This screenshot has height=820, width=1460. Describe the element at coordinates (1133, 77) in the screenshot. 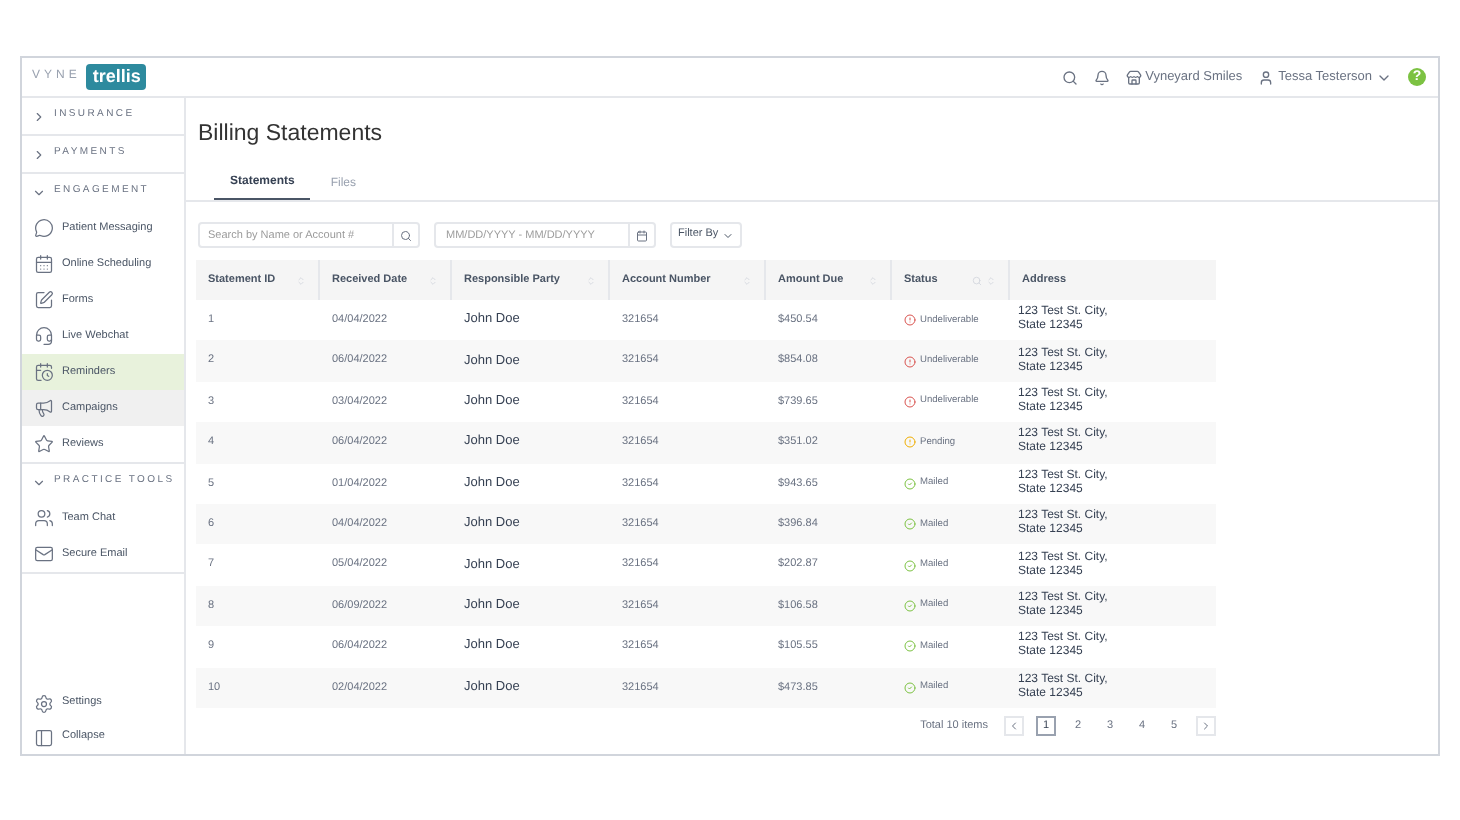

I see `store-icon` at that location.